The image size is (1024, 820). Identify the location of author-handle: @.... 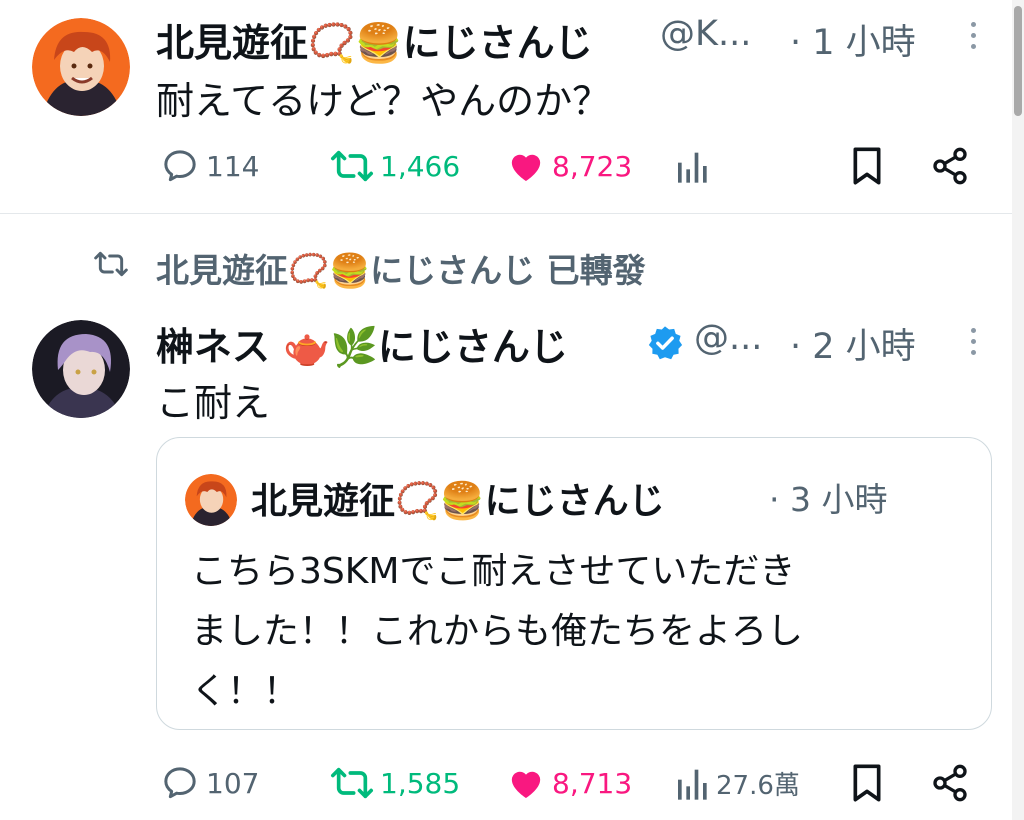
(728, 338).